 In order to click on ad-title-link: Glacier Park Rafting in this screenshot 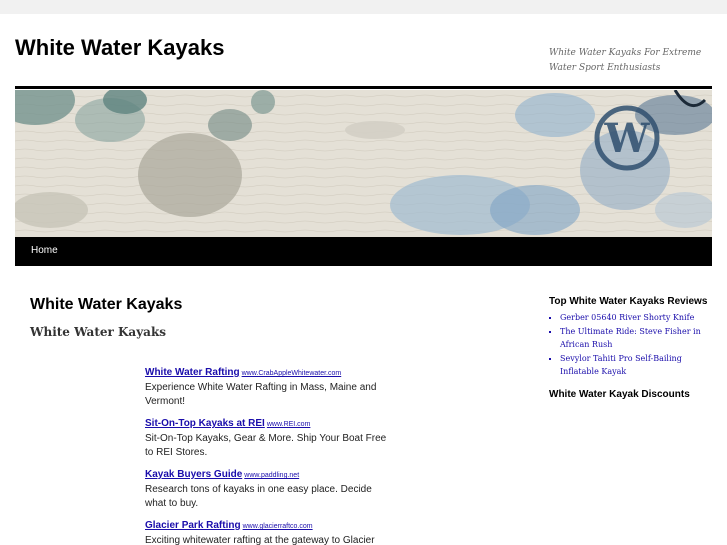, I will do `click(193, 525)`.